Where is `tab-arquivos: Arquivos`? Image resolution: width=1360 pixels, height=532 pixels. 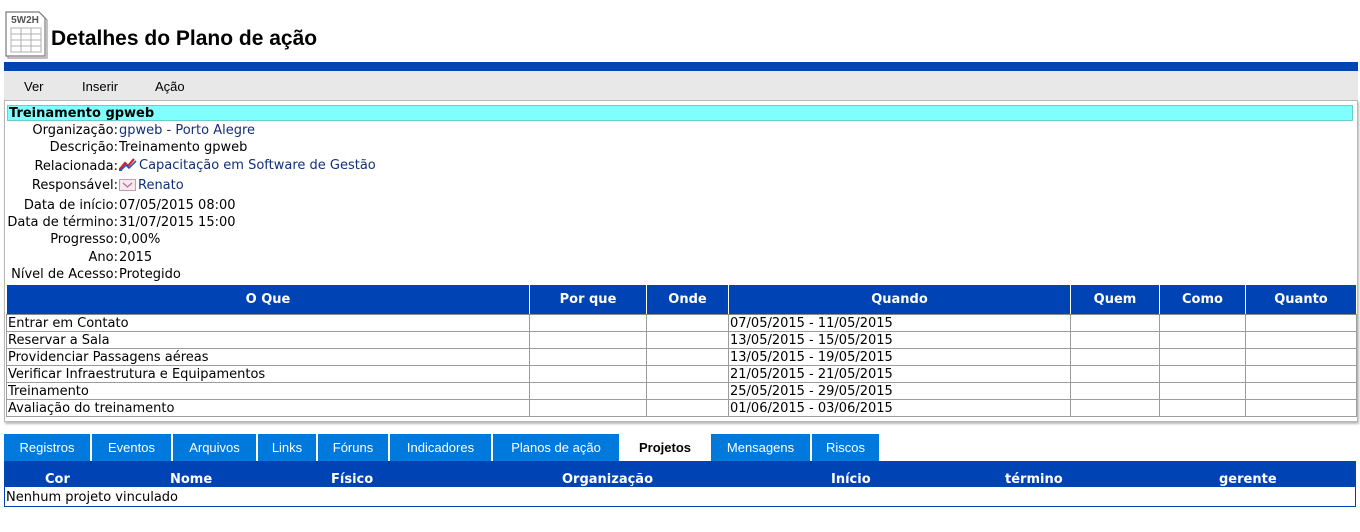 tab-arquivos: Arquivos is located at coordinates (214, 447).